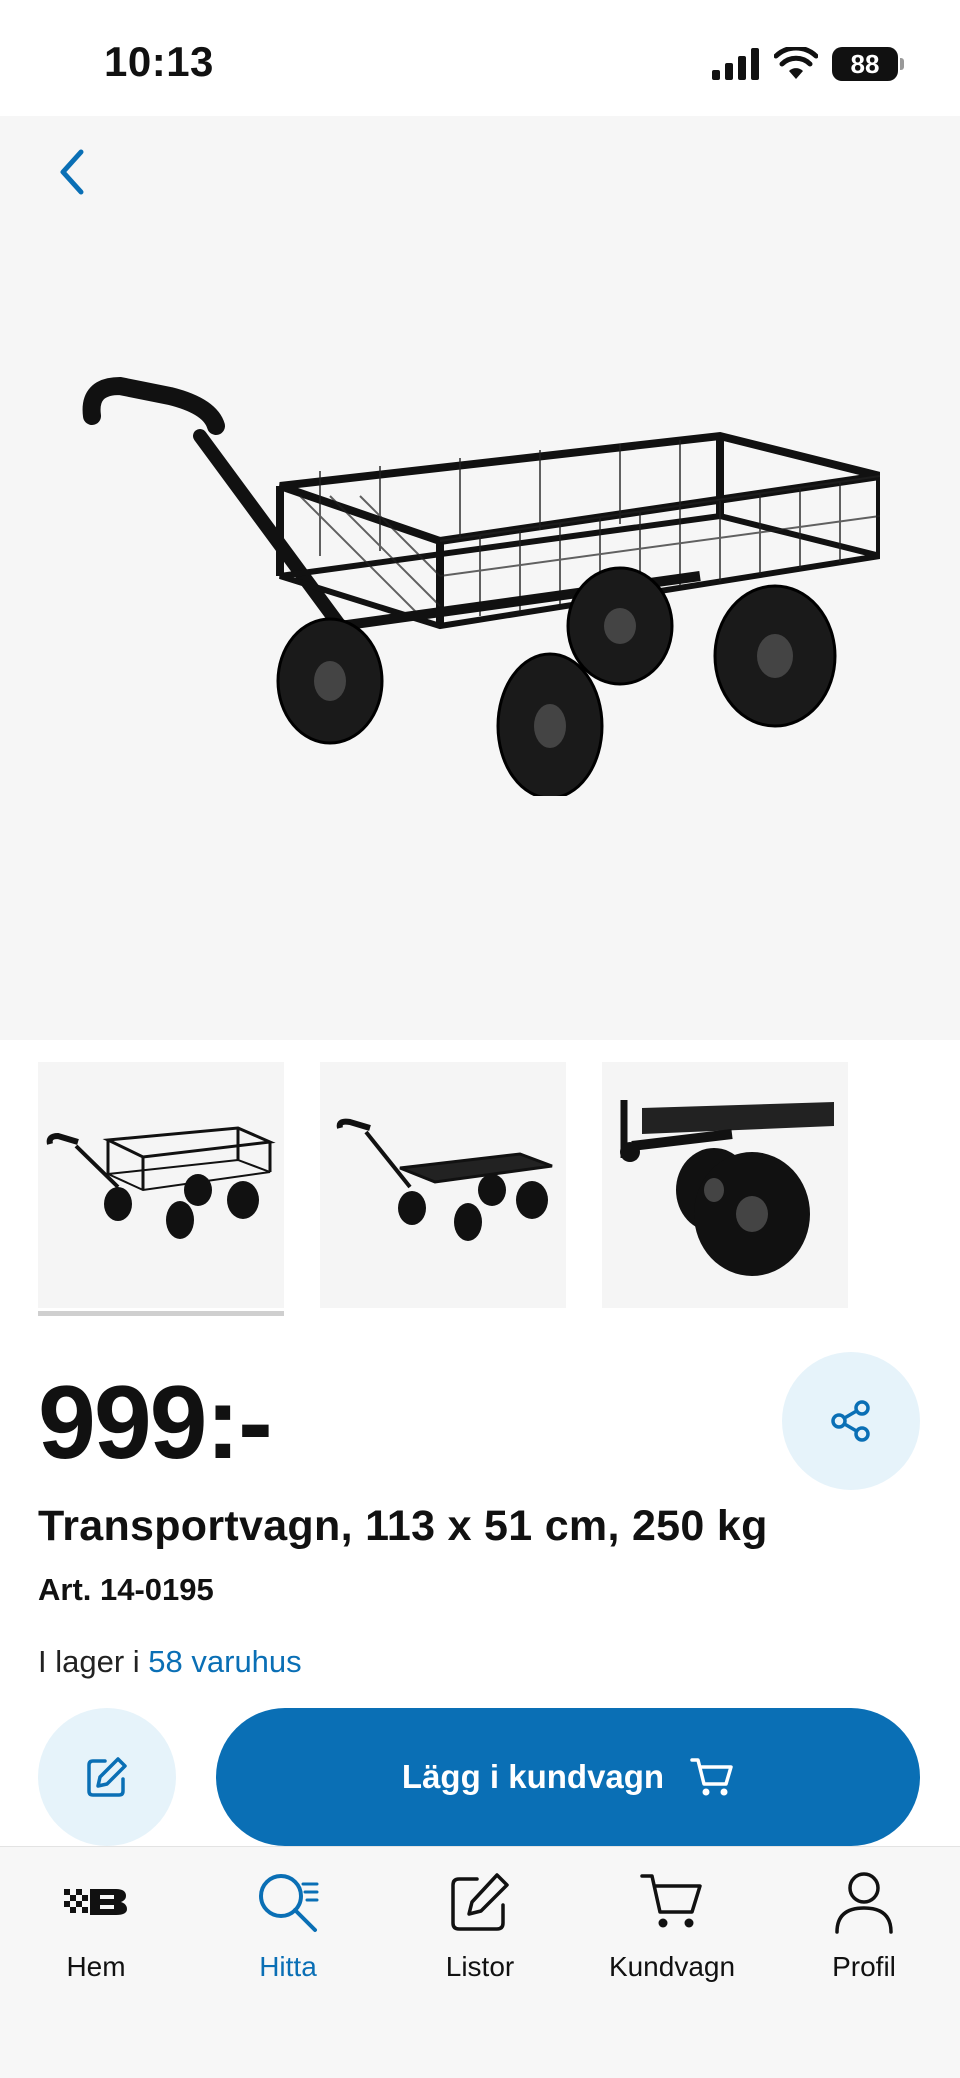 This screenshot has width=960, height=2078. Describe the element at coordinates (93, 1661) in the screenshot. I see `stock-prefix: I lager i` at that location.